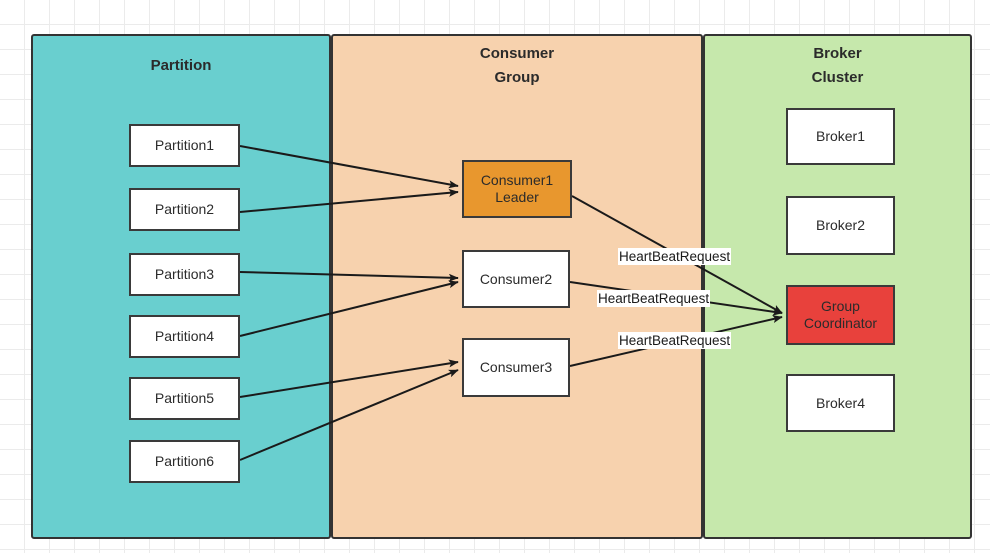  I want to click on node-consumer1-leader: Consumer1 Leader, so click(517, 189).